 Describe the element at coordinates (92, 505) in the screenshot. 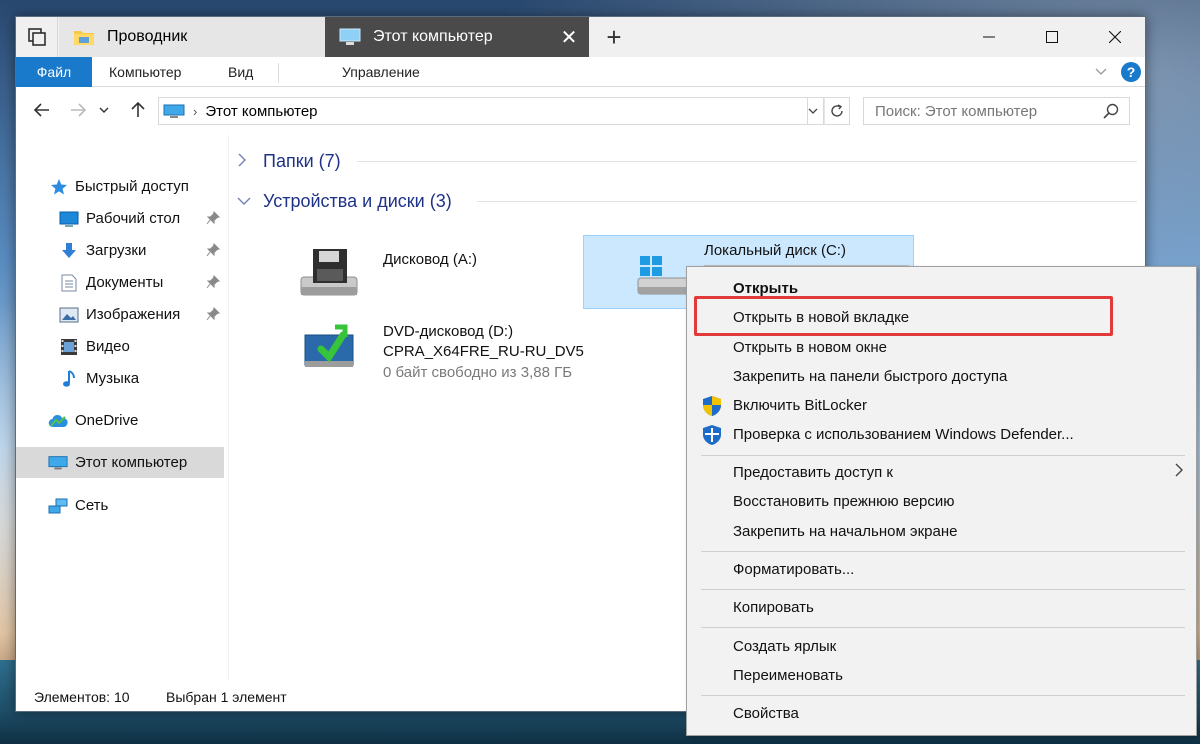

I see `nav-item-label: Сеть` at that location.